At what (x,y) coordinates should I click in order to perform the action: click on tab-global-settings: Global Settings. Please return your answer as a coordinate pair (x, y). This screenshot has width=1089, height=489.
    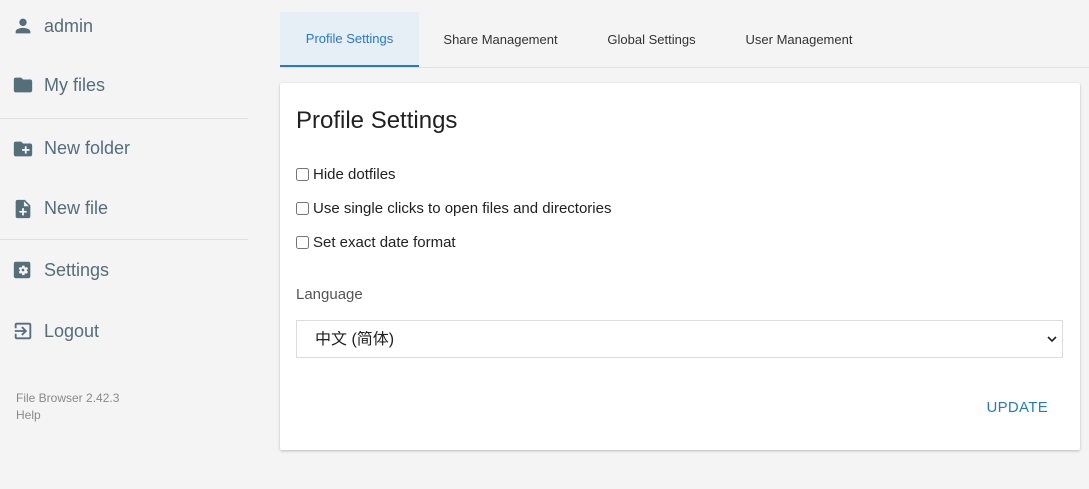
    Looking at the image, I should click on (651, 39).